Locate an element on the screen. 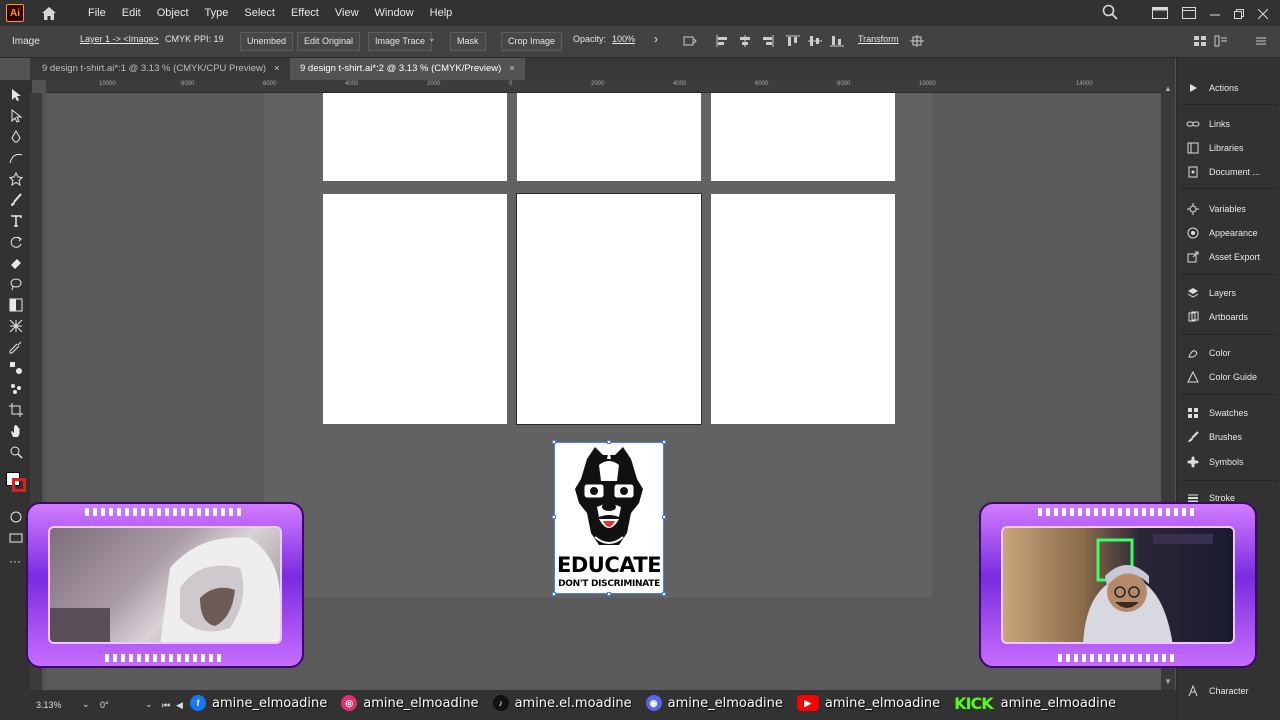 Image resolution: width=1280 pixels, height=720 pixels. isolate-icon is located at coordinates (917, 41).